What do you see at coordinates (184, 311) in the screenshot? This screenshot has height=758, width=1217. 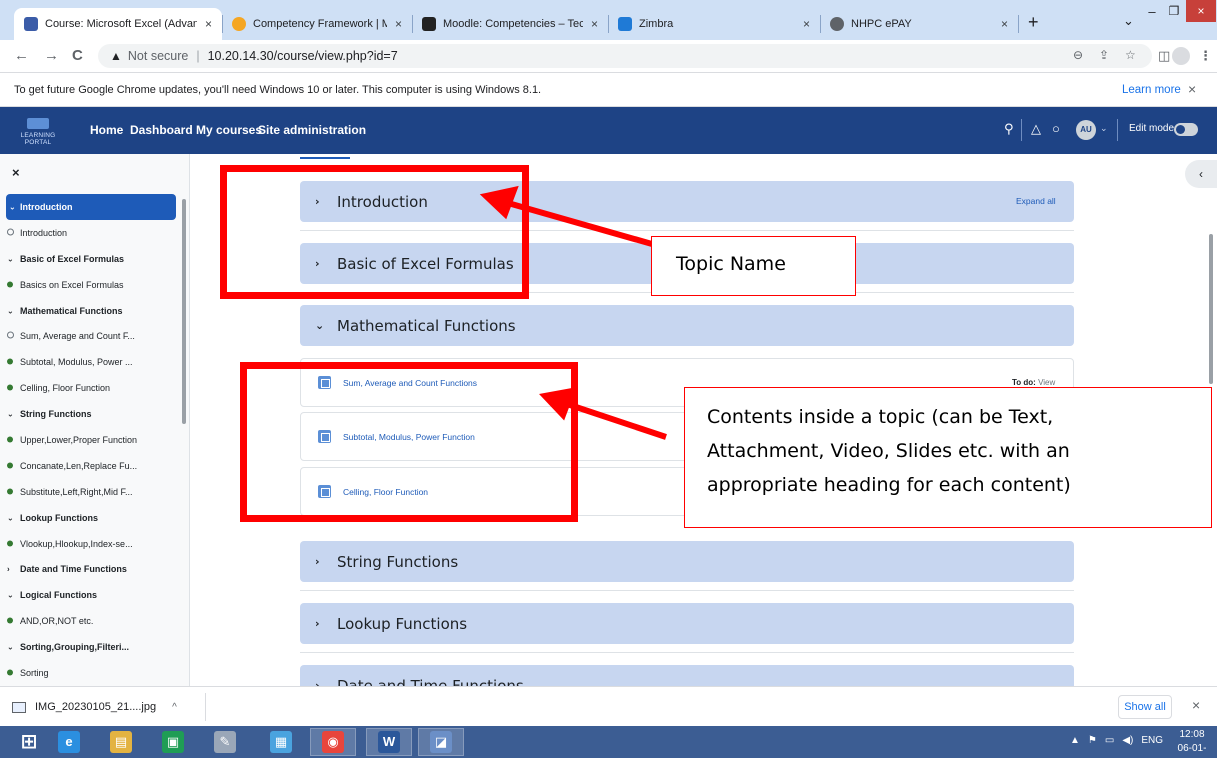 I see `drawer-scrollbar` at bounding box center [184, 311].